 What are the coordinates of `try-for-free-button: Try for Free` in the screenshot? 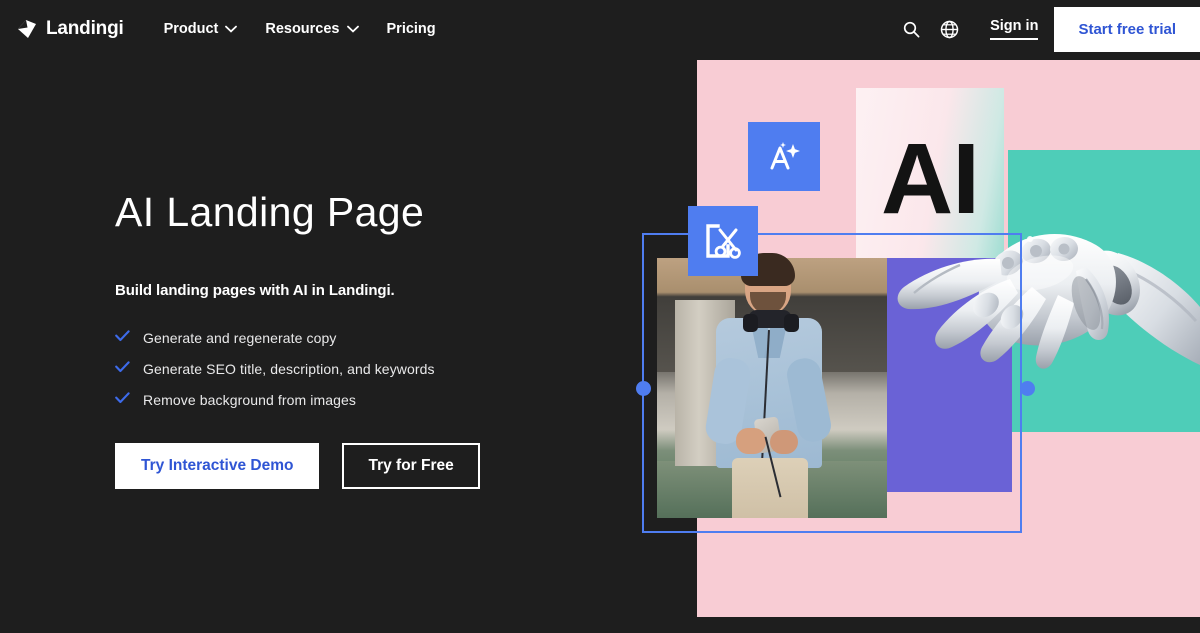 It's located at (411, 465).